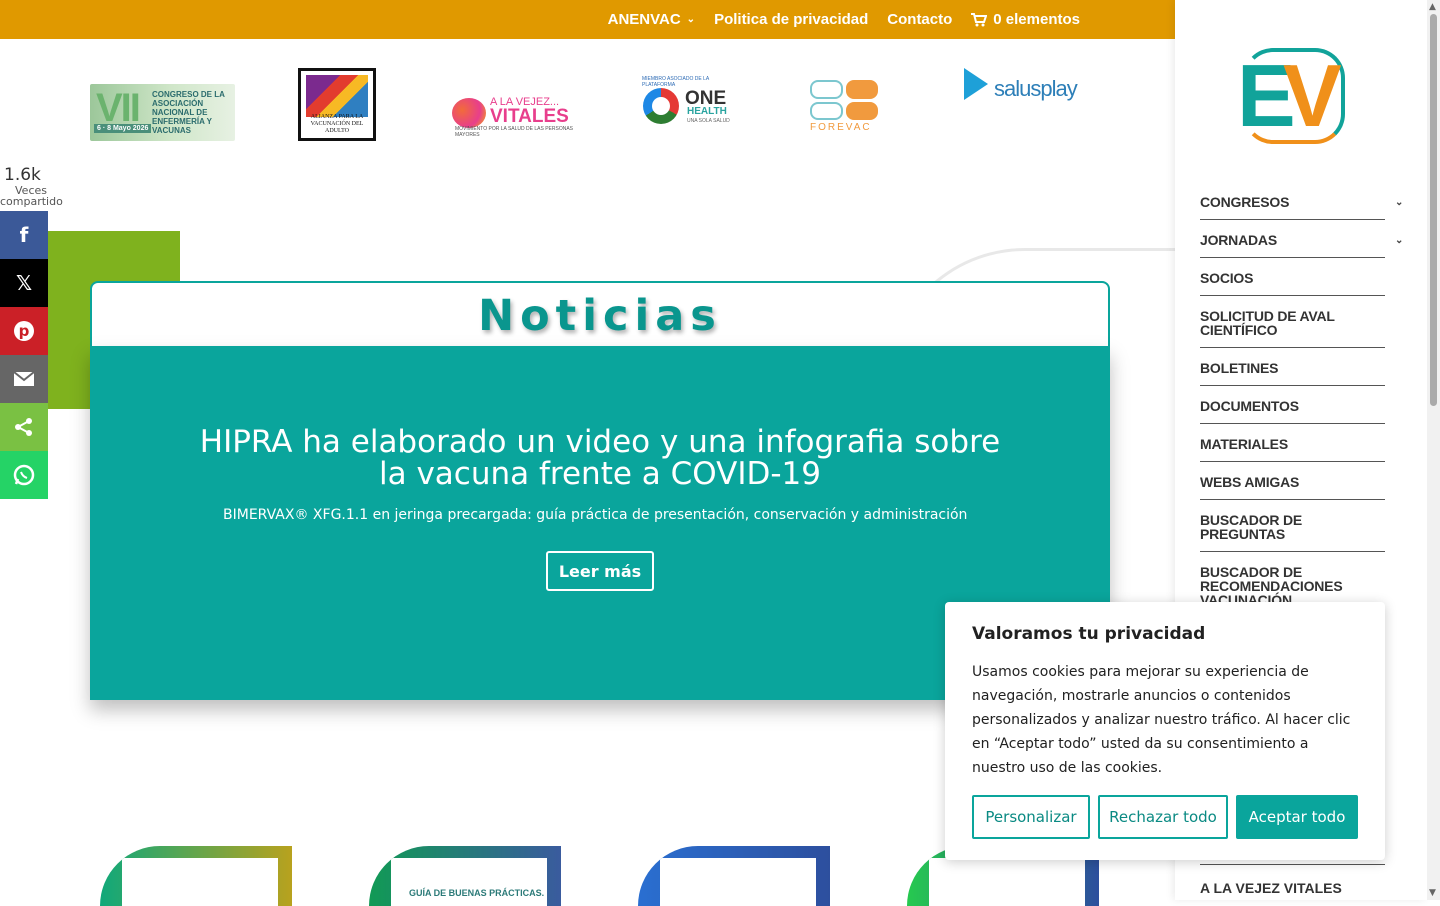  I want to click on news-header: Noticias, so click(600, 314).